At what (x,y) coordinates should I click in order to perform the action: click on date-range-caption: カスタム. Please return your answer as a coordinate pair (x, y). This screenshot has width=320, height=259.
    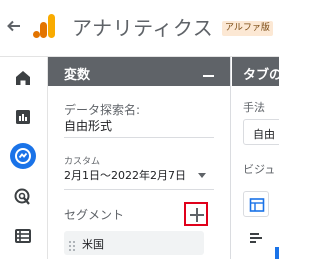
    Looking at the image, I should click on (82, 162).